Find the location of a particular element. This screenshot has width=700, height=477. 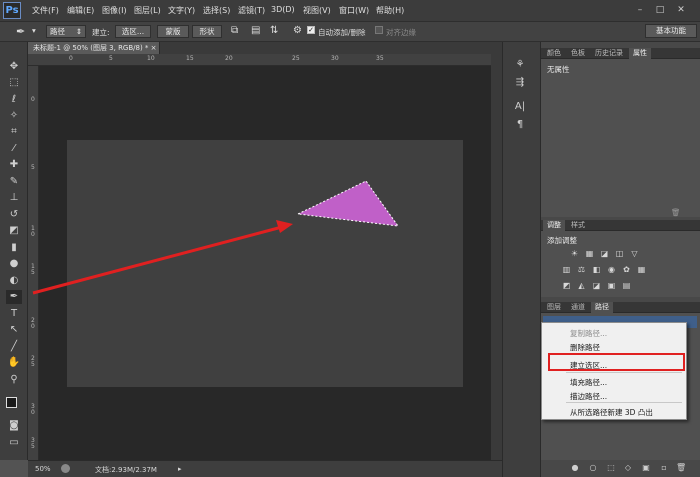

menu-window: 窗口(W) is located at coordinates (354, 10).